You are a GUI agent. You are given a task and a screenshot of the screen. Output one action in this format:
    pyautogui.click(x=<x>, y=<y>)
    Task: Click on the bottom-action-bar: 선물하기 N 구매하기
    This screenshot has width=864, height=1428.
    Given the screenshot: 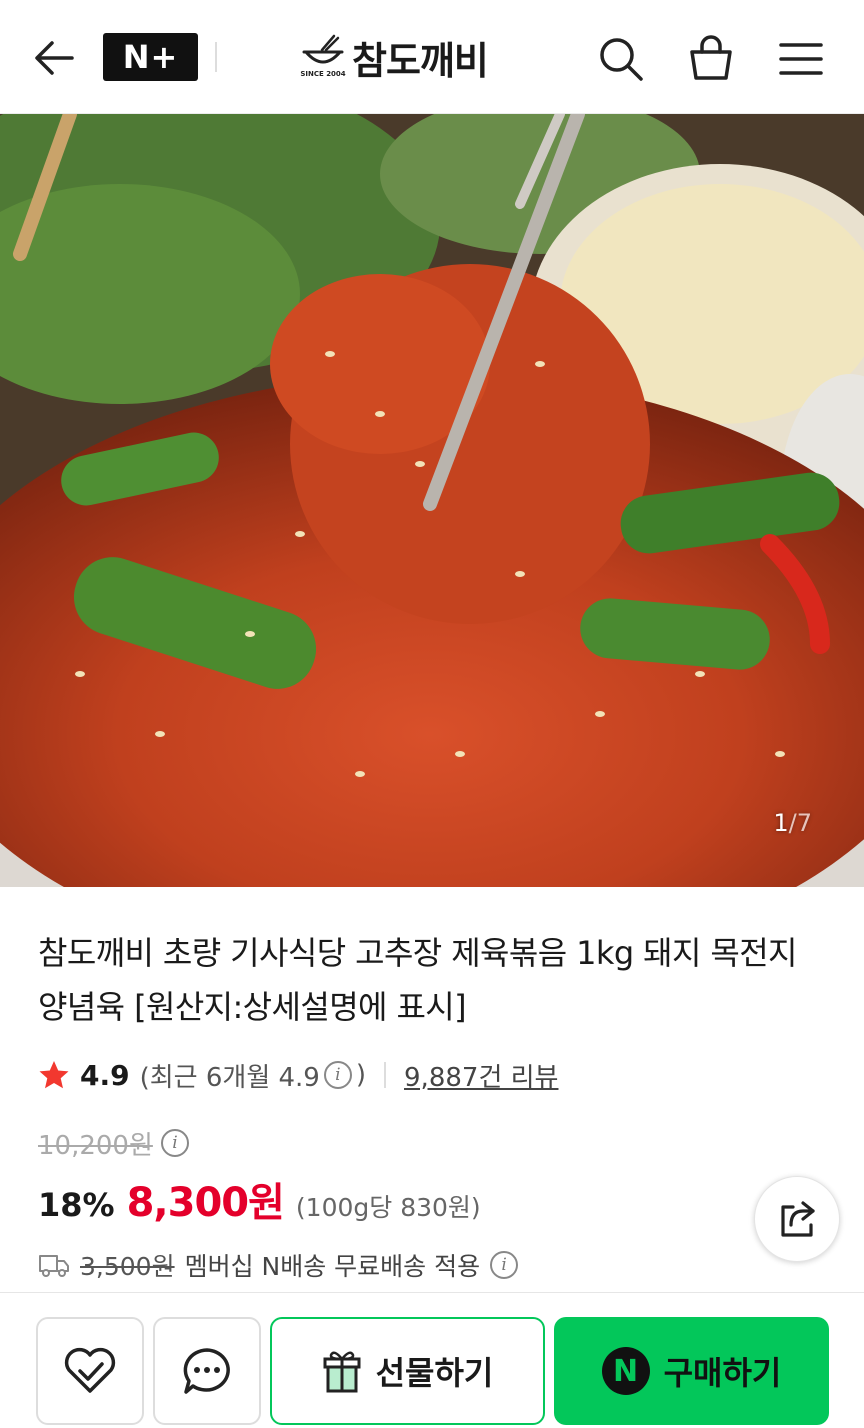 What is the action you would take?
    pyautogui.click(x=432, y=1360)
    